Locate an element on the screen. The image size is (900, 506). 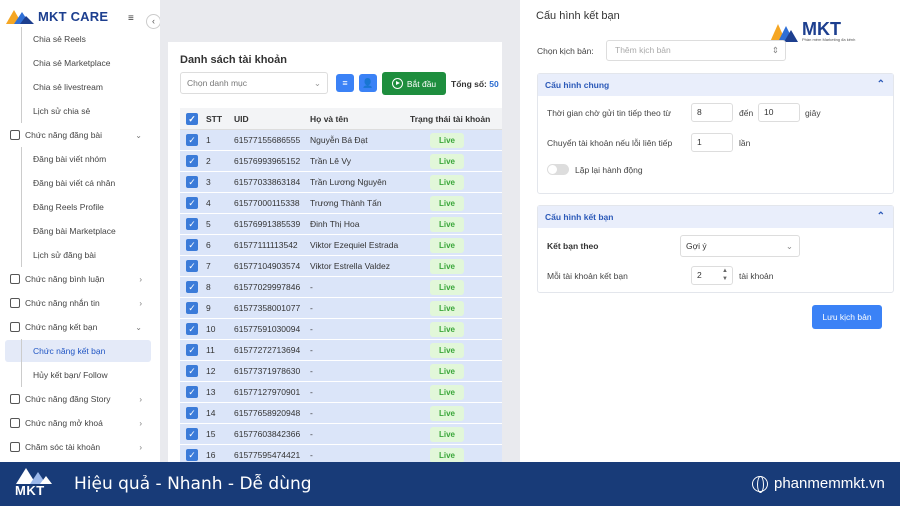
banner-logo: MKT is located at coordinates (35, 484).